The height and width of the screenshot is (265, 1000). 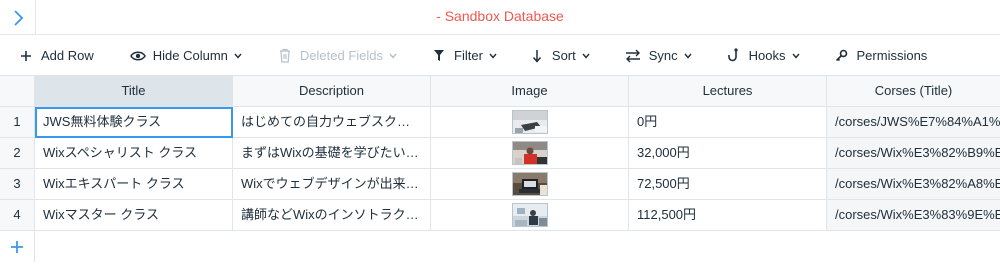 I want to click on description-cell: Wixでウェブデザインが出来るようになる, so click(x=332, y=184).